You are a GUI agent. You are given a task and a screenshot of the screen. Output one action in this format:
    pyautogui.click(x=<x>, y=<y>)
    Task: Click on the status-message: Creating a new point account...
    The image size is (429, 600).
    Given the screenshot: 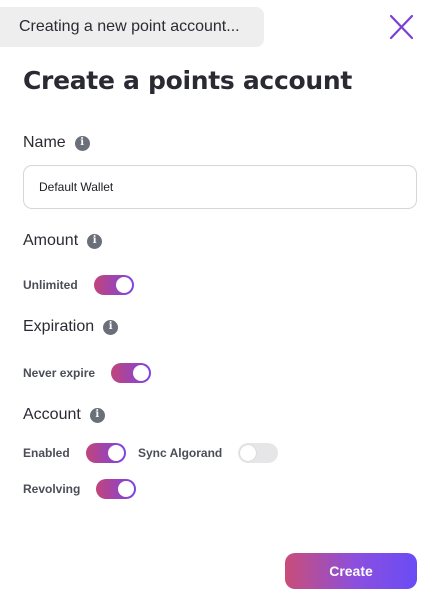 What is the action you would take?
    pyautogui.click(x=132, y=27)
    